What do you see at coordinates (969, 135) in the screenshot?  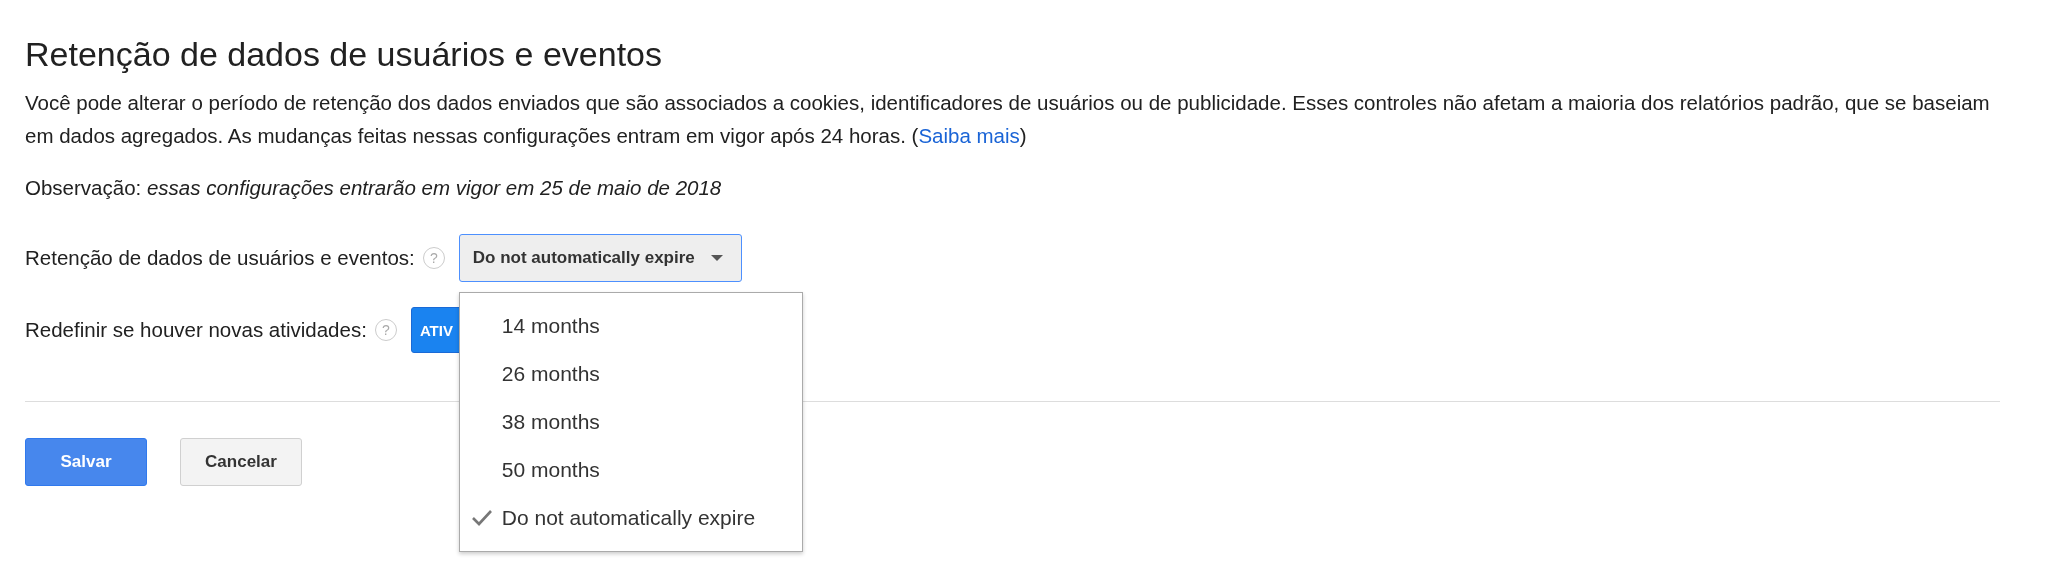 I see `learn-more-link: Saiba mais` at bounding box center [969, 135].